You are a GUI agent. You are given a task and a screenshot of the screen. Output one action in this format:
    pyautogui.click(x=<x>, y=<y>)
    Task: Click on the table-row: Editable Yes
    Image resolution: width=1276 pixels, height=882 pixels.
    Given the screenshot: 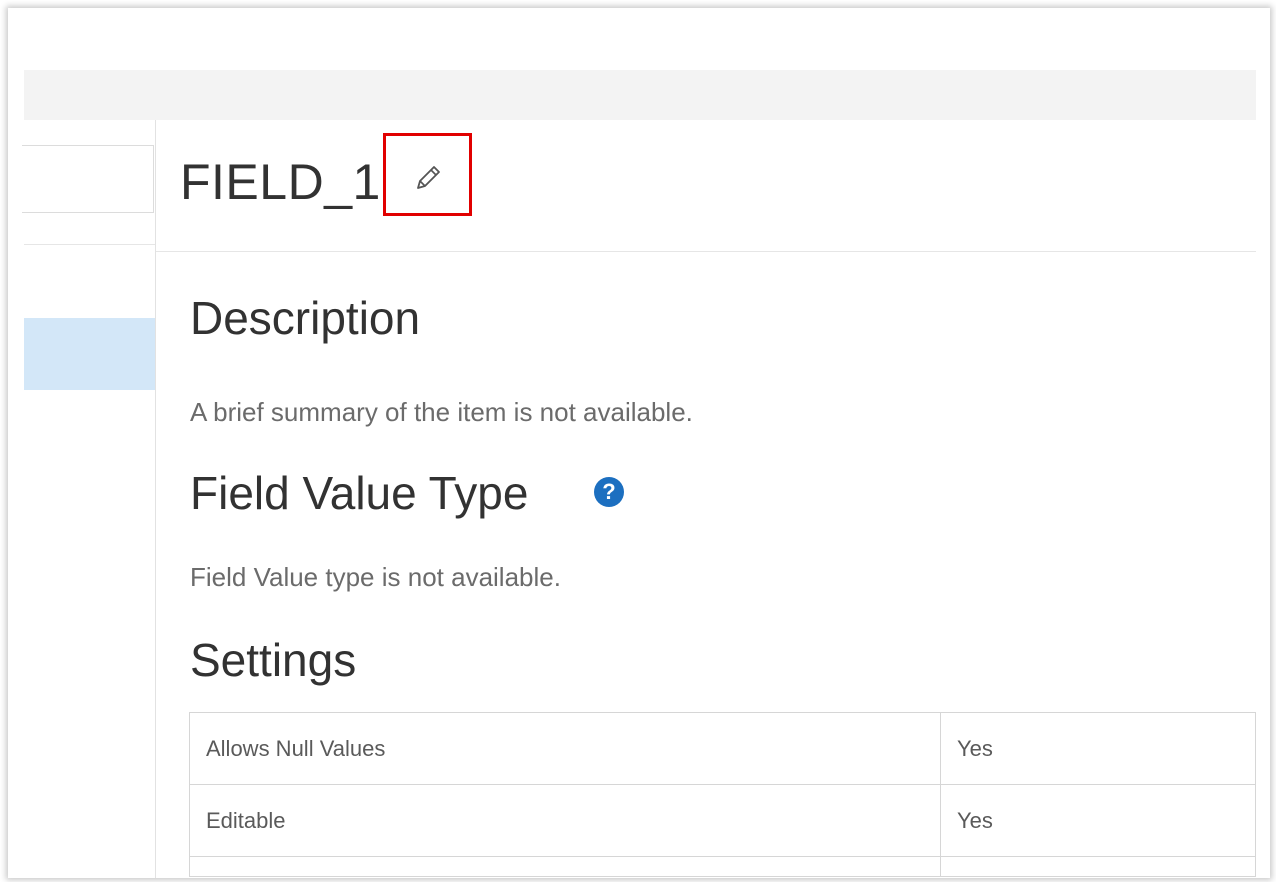 What is the action you would take?
    pyautogui.click(x=722, y=820)
    